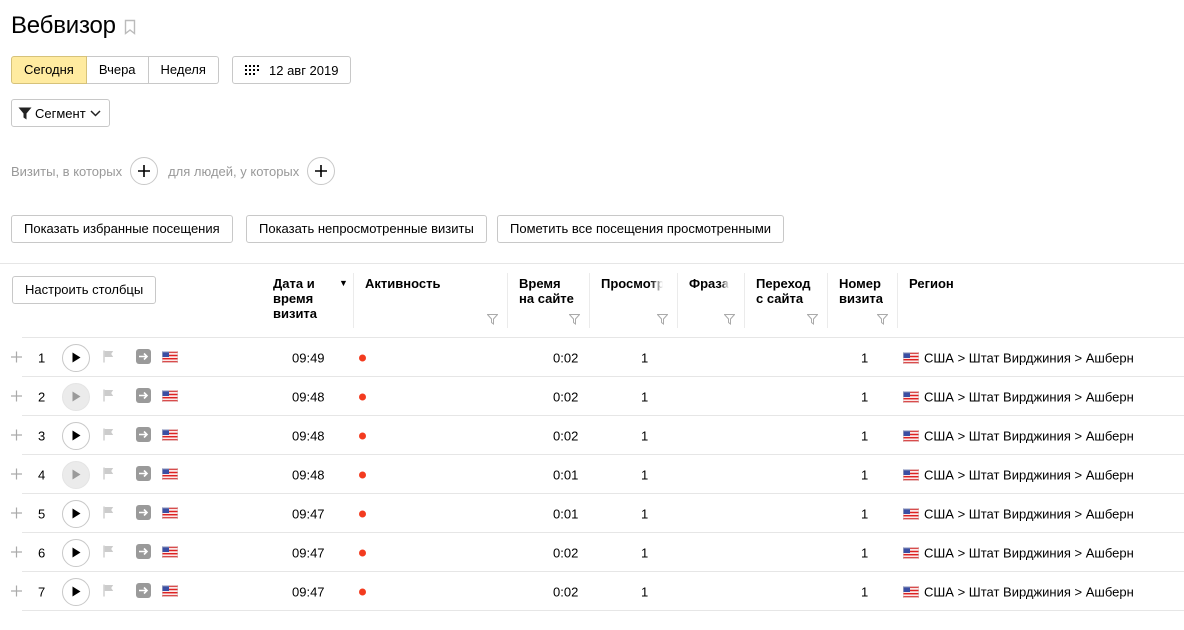  I want to click on period-yesterday-button: Вчера, so click(117, 70).